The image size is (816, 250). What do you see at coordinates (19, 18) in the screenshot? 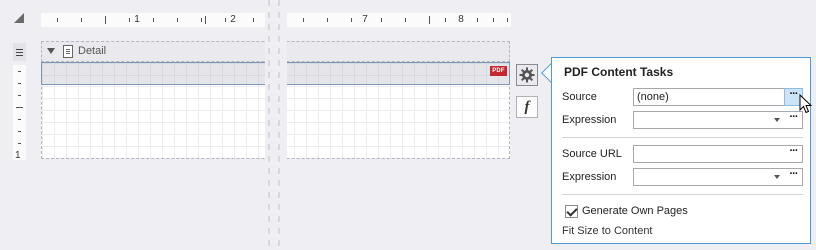
I see `ruler-corner-icon` at bounding box center [19, 18].